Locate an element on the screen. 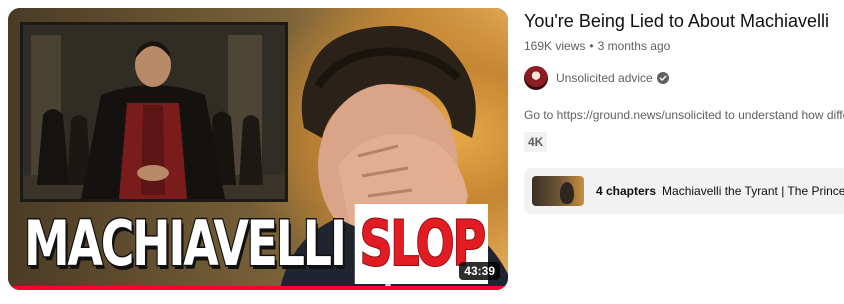  video-title: You're Being Lied to About Machiavelli is located at coordinates (684, 21).